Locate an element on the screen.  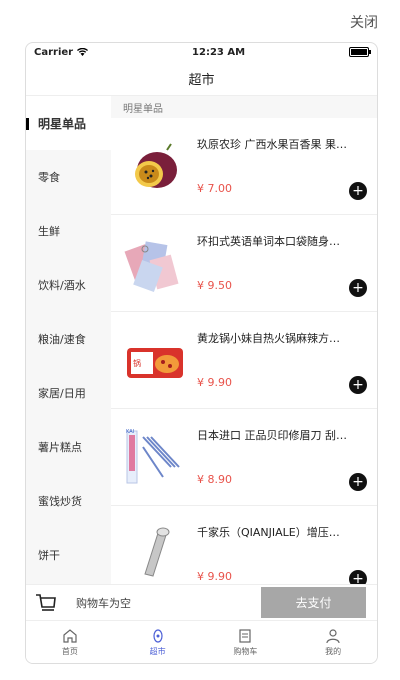
tab-profile: 我的 is located at coordinates (333, 642).